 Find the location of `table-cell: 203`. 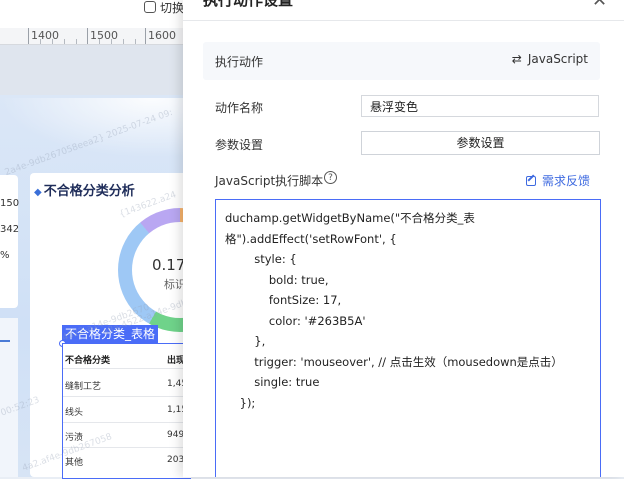

table-cell: 203 is located at coordinates (176, 460).